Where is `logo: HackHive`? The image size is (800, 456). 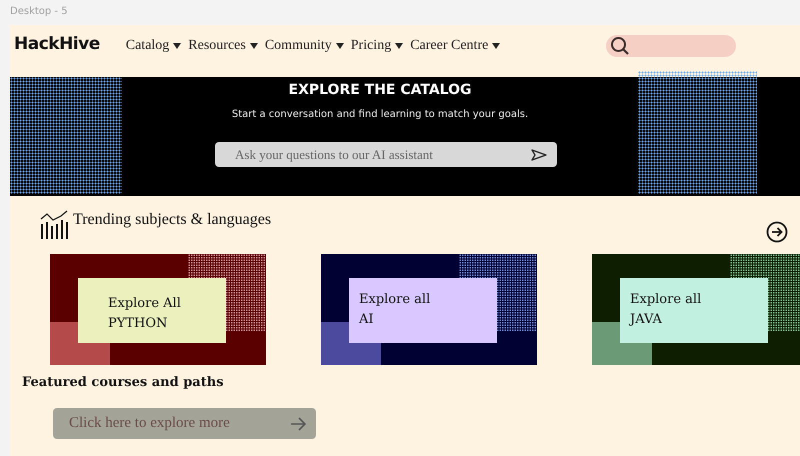
logo: HackHive is located at coordinates (57, 44).